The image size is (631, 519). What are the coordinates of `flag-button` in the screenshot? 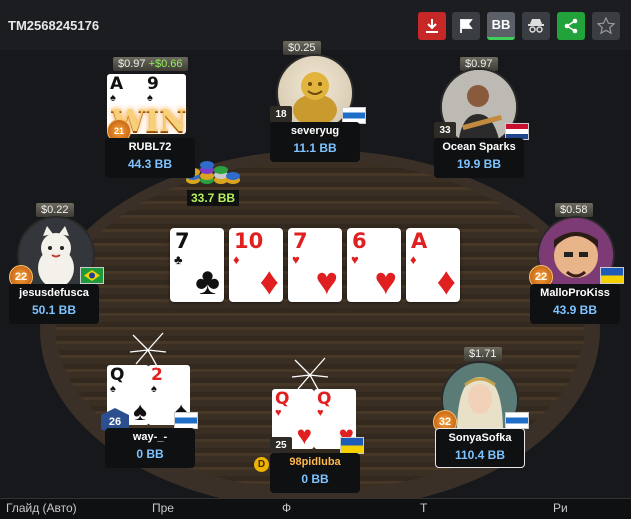 It's located at (466, 26).